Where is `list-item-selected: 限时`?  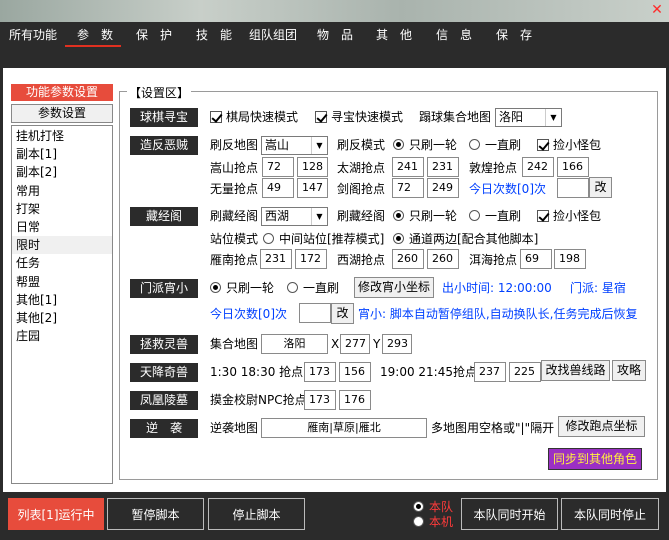
list-item-selected: 限时 is located at coordinates (62, 245).